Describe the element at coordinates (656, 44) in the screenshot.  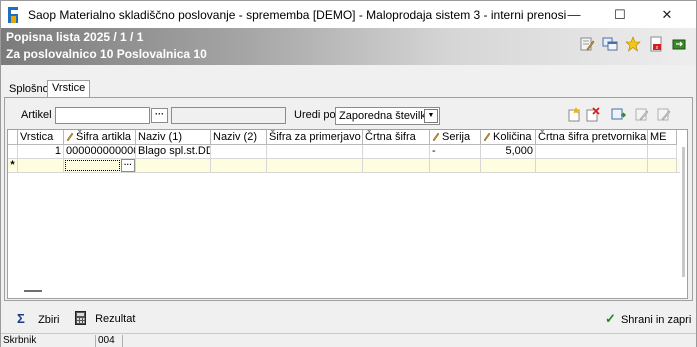
I see `pdf-export-icon: x` at that location.